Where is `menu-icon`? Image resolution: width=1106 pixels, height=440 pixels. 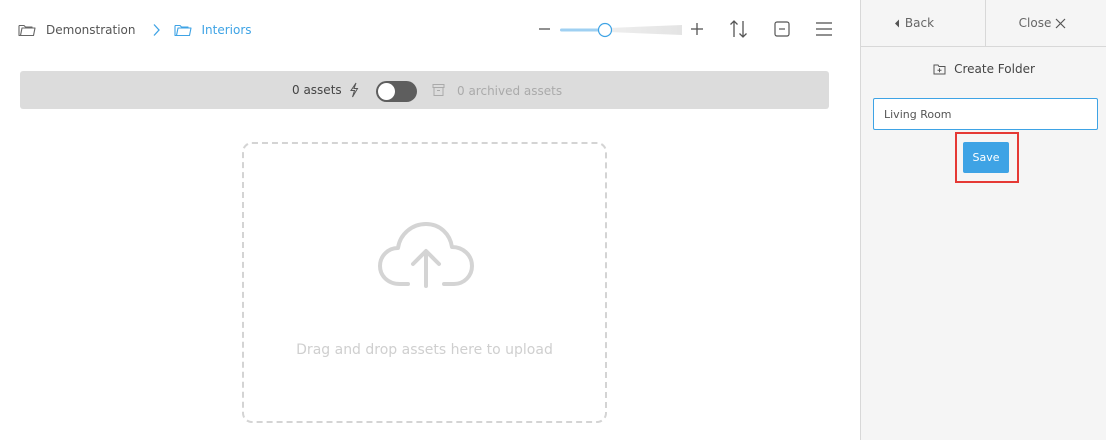
menu-icon is located at coordinates (824, 29).